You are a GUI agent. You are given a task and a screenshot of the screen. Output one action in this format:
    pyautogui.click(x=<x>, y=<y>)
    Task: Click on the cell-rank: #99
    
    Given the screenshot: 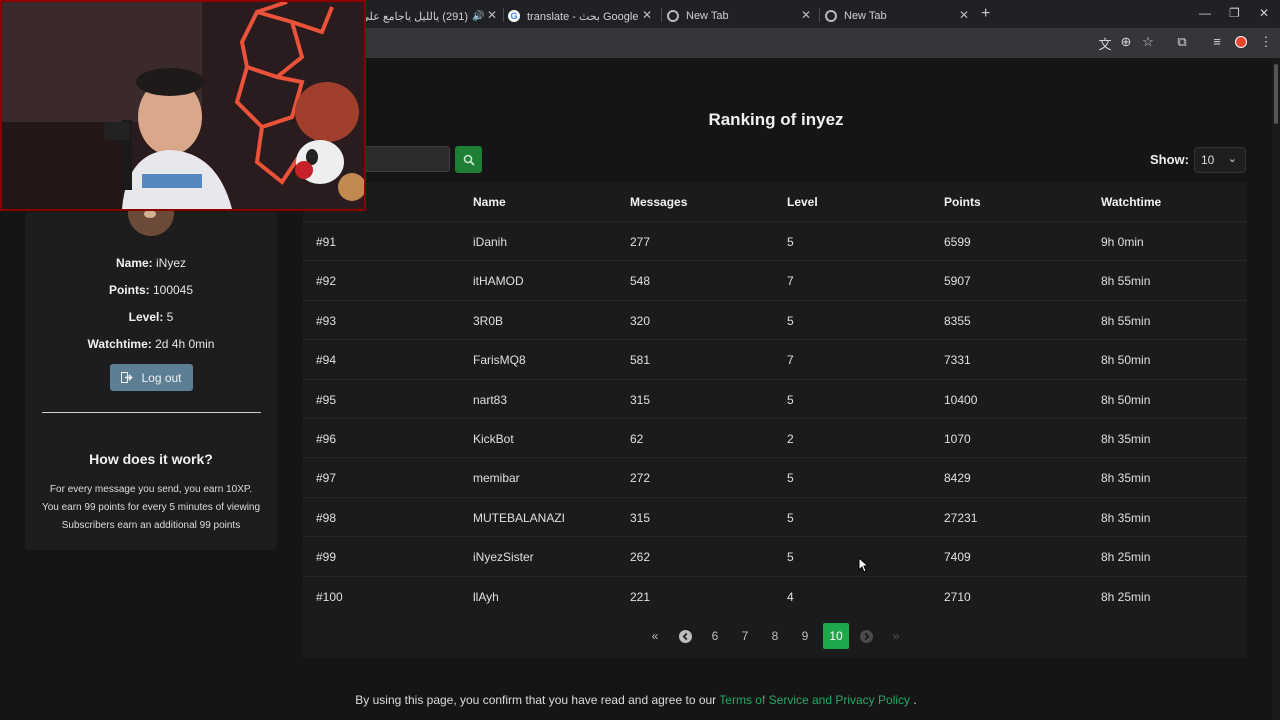 What is the action you would take?
    pyautogui.click(x=326, y=557)
    